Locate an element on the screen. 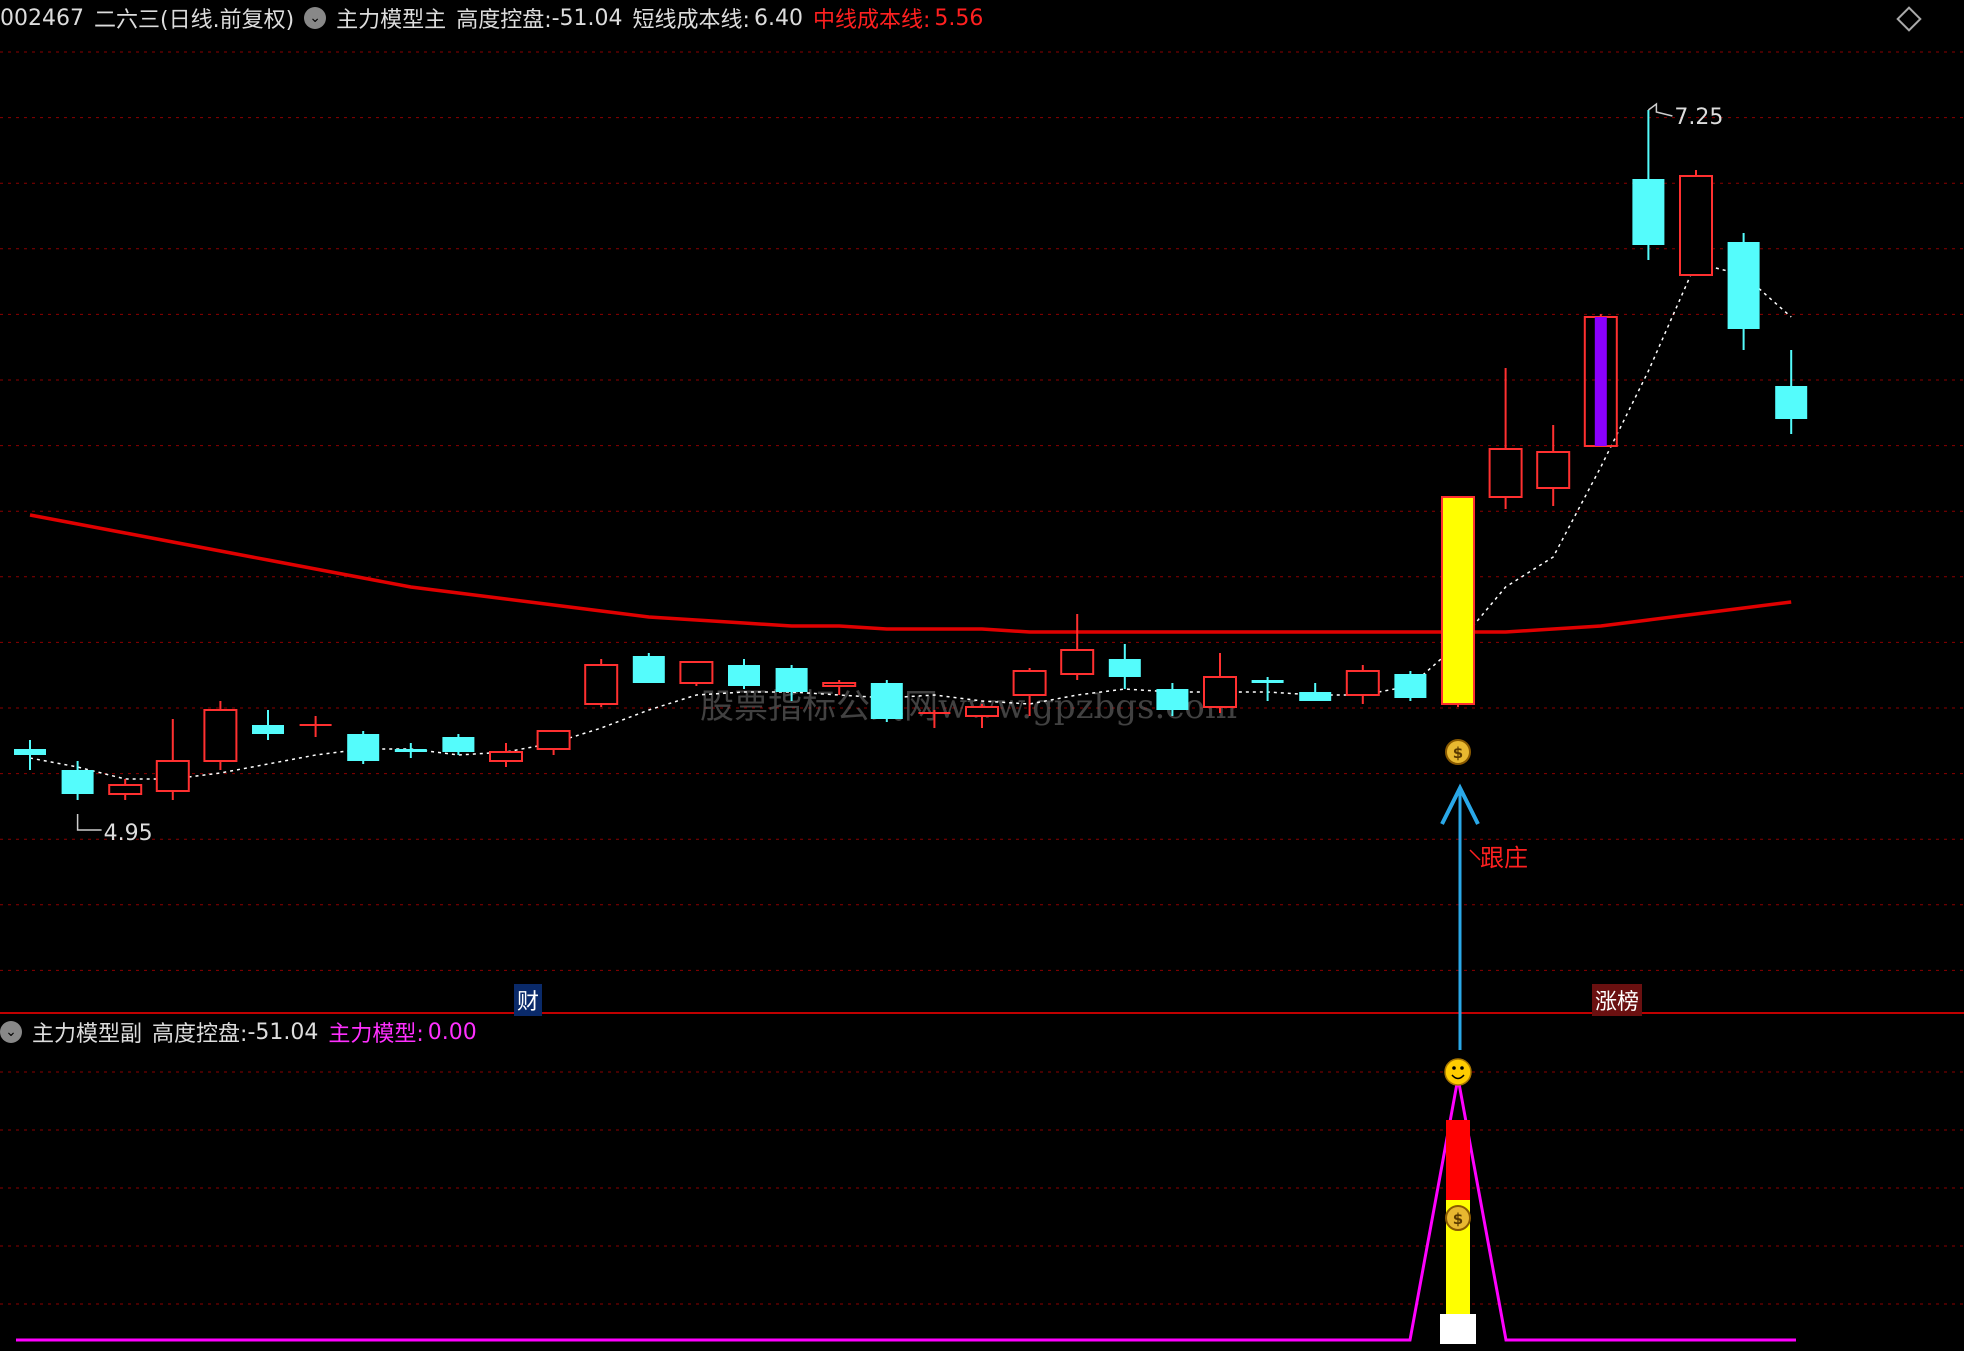 The image size is (1964, 1351). low-pointer is located at coordinates (89, 822).